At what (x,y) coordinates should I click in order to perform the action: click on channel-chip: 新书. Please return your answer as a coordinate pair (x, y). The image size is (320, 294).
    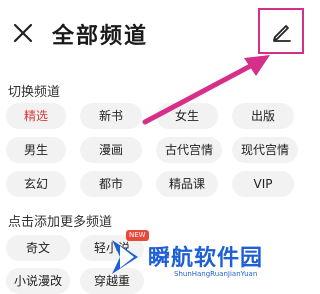
    Looking at the image, I should click on (111, 116).